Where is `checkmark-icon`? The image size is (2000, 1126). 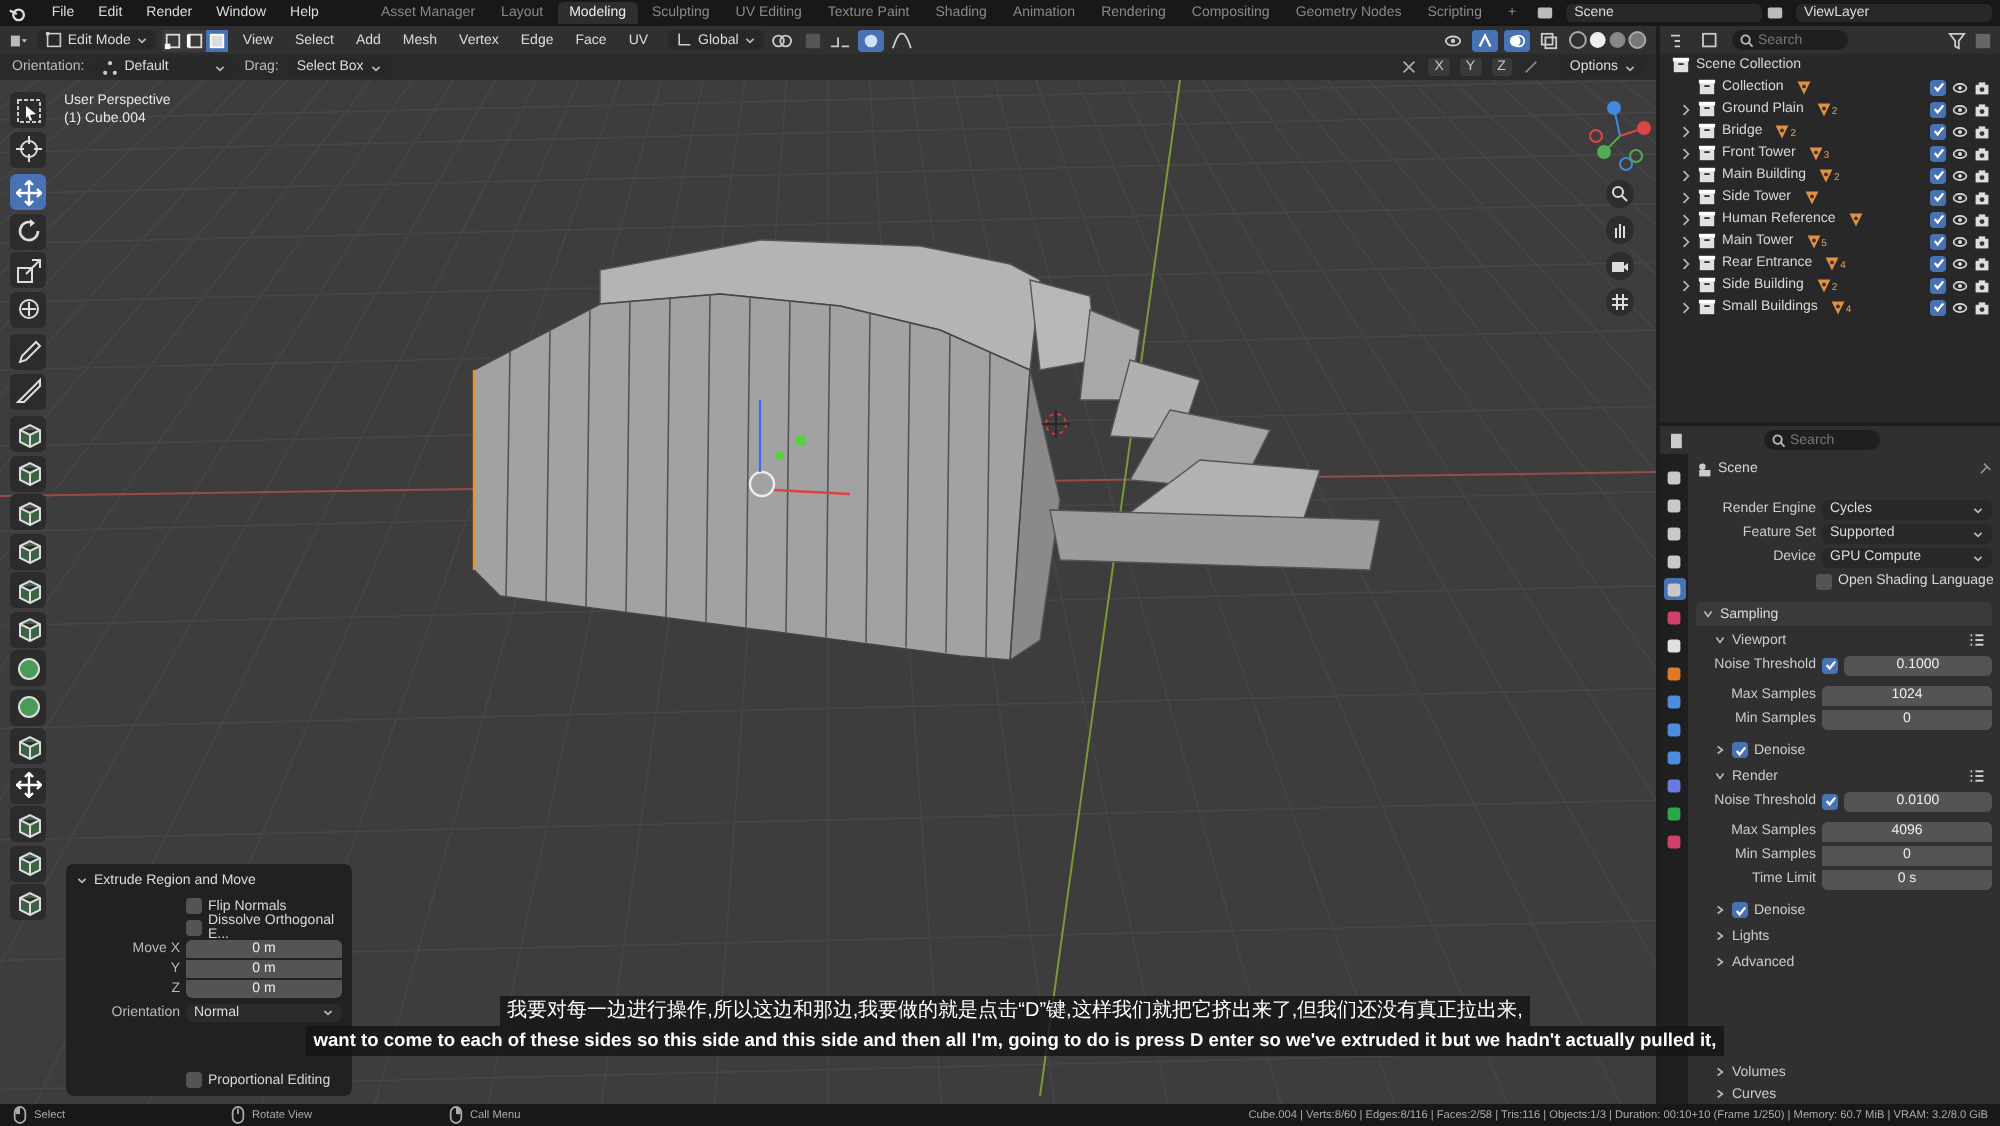 checkmark-icon is located at coordinates (1830, 801).